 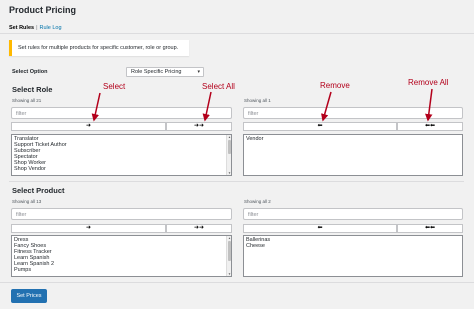 I want to click on list-item: Shop Vendor, so click(x=122, y=169).